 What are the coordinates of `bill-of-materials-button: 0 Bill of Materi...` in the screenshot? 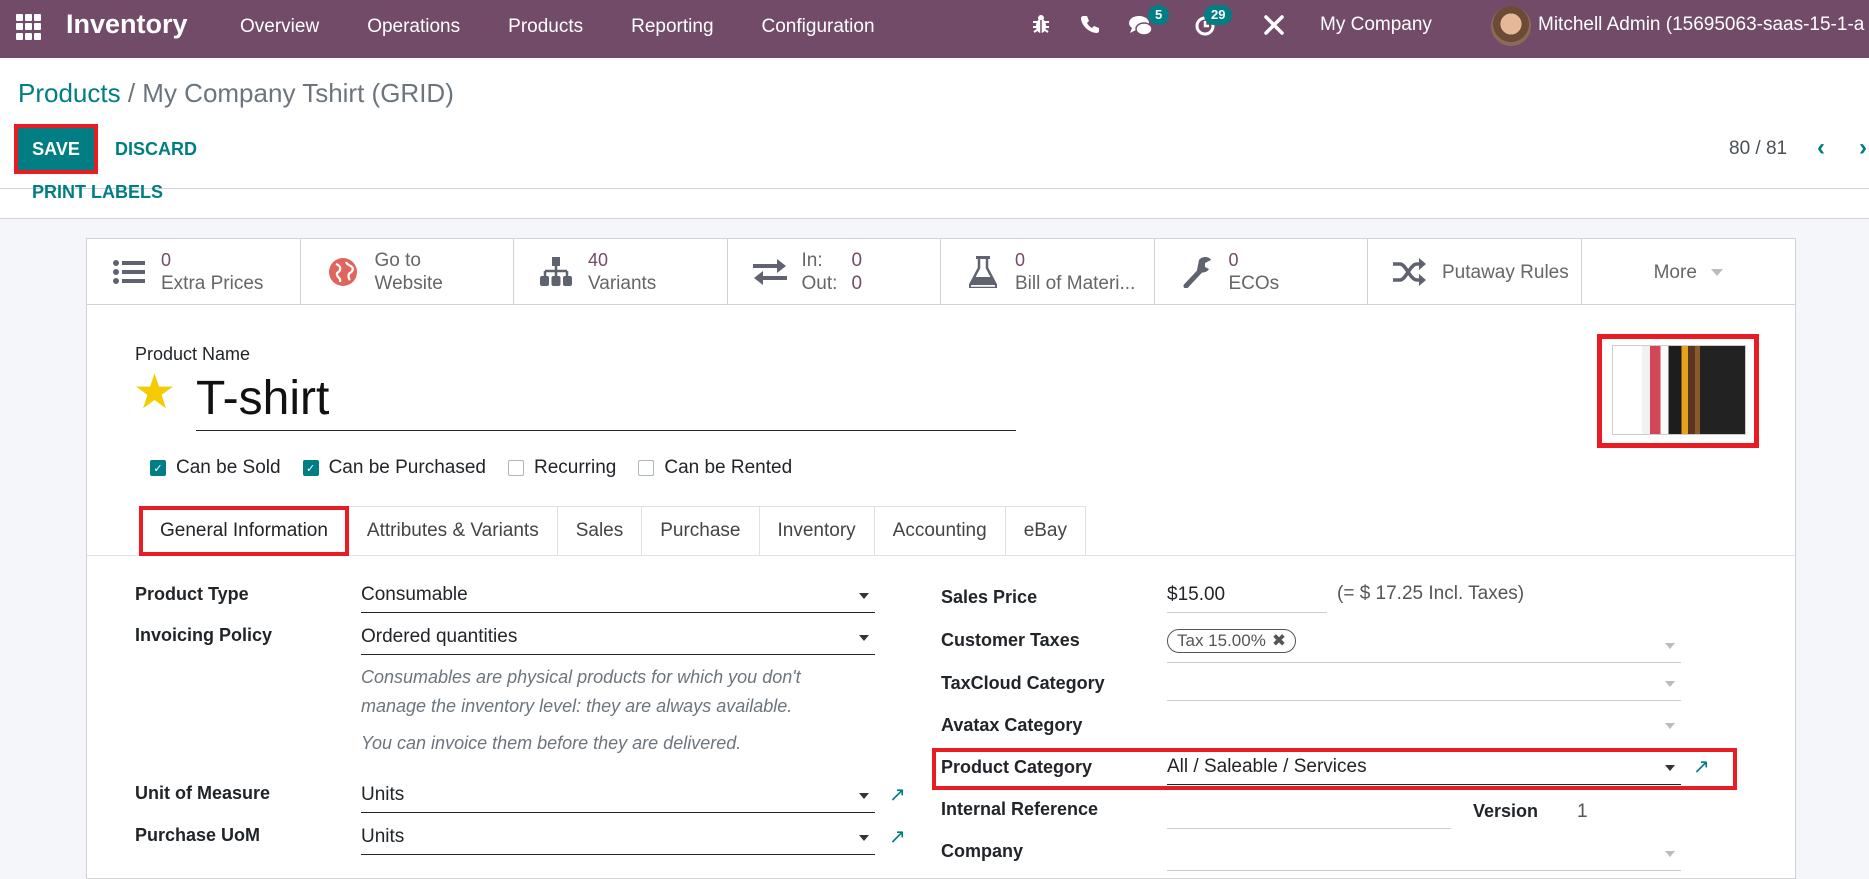 It's located at (1048, 272).